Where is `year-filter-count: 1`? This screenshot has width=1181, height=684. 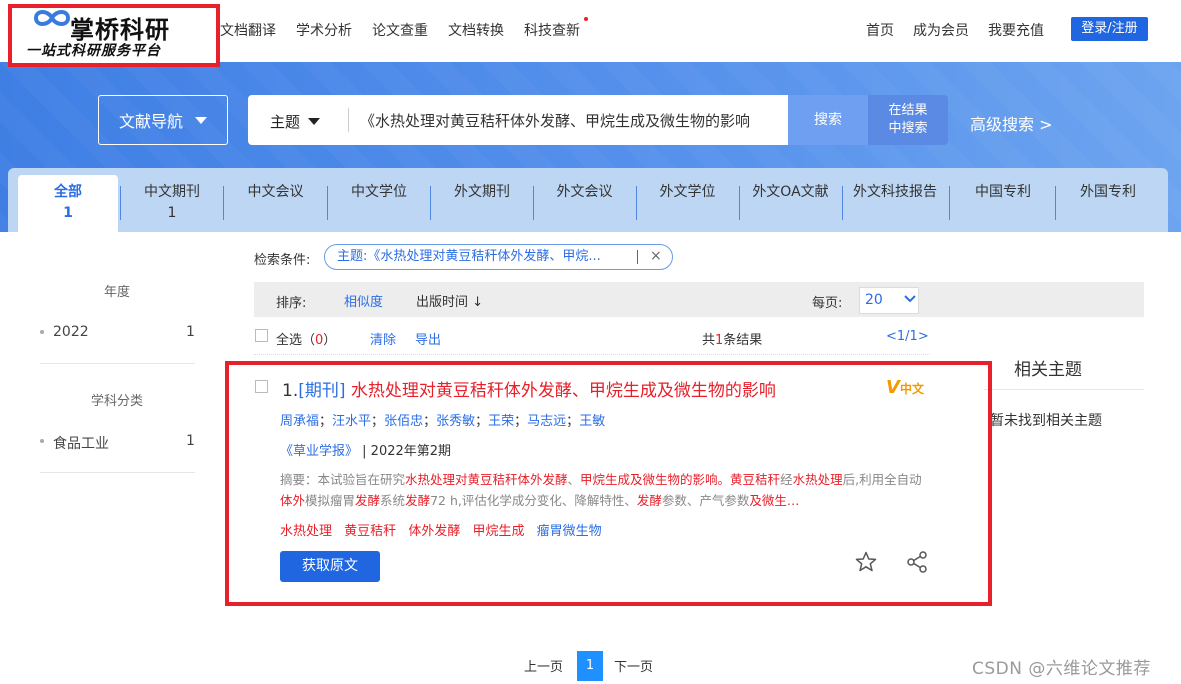 year-filter-count: 1 is located at coordinates (190, 332).